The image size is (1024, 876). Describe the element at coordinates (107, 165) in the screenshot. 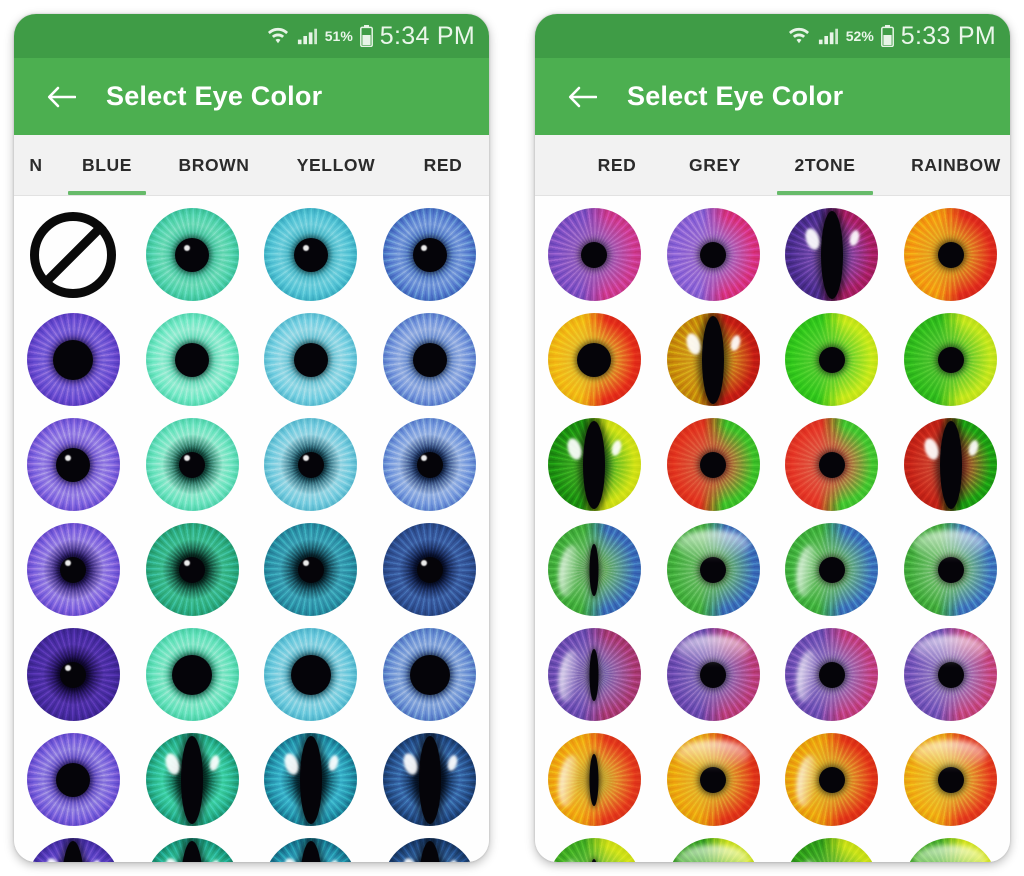

I see `tab-blue: BLUE` at that location.